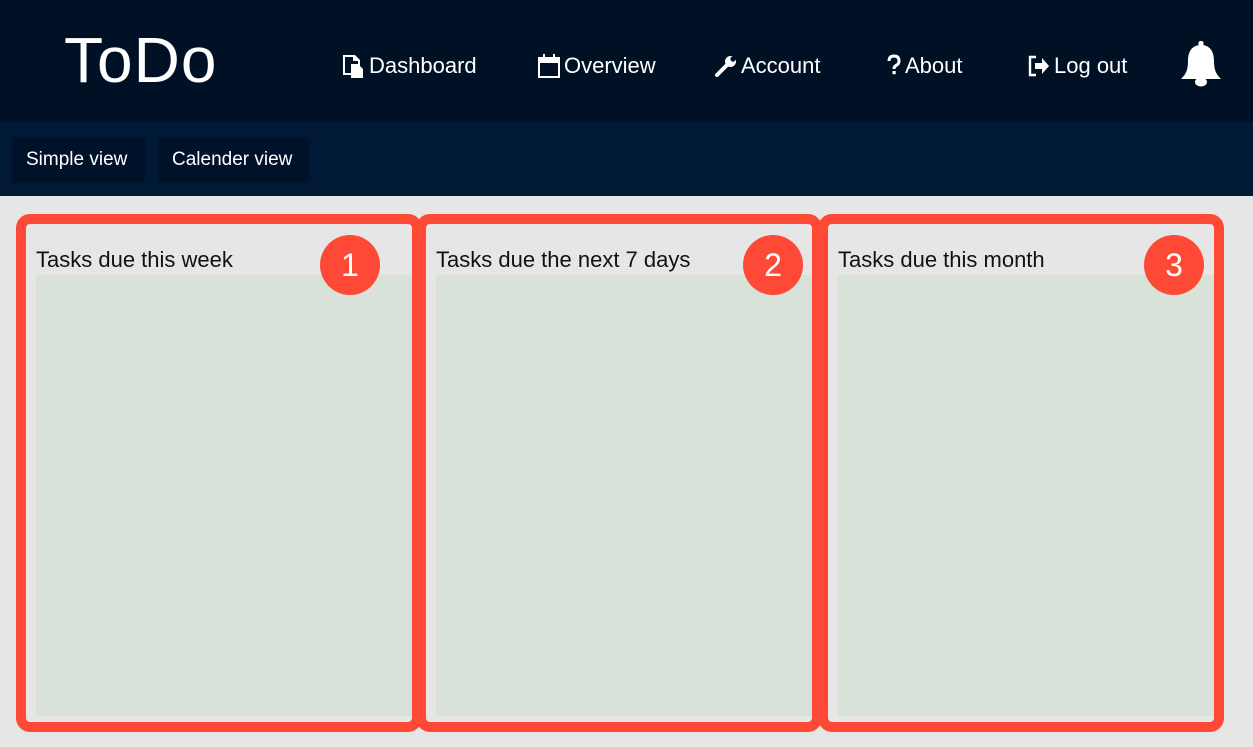 This screenshot has height=747, width=1253. What do you see at coordinates (140, 60) in the screenshot?
I see `app-logo: ToDo` at bounding box center [140, 60].